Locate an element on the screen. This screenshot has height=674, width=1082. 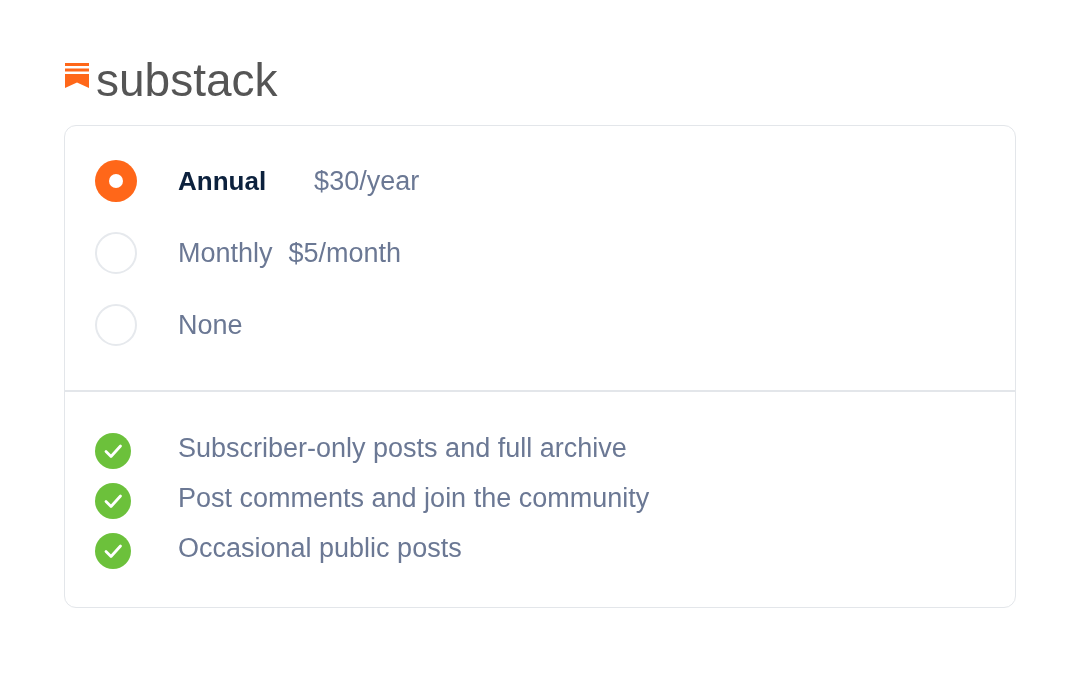
benefit-text: Subscriber-only posts and full archive is located at coordinates (402, 448).